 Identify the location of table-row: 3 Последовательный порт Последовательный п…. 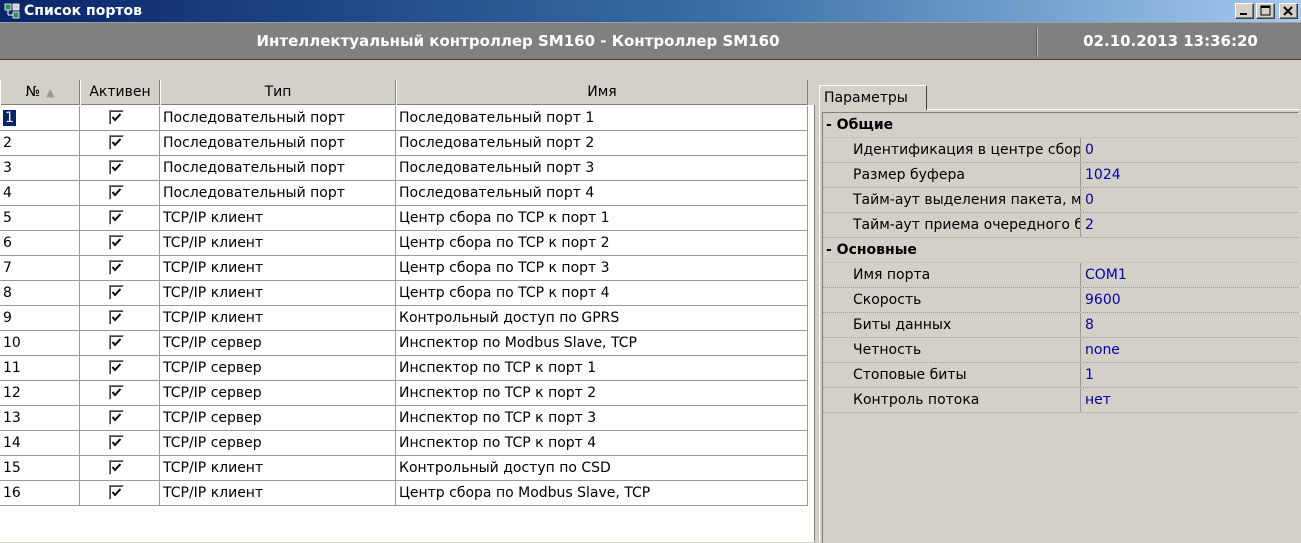
(404, 168).